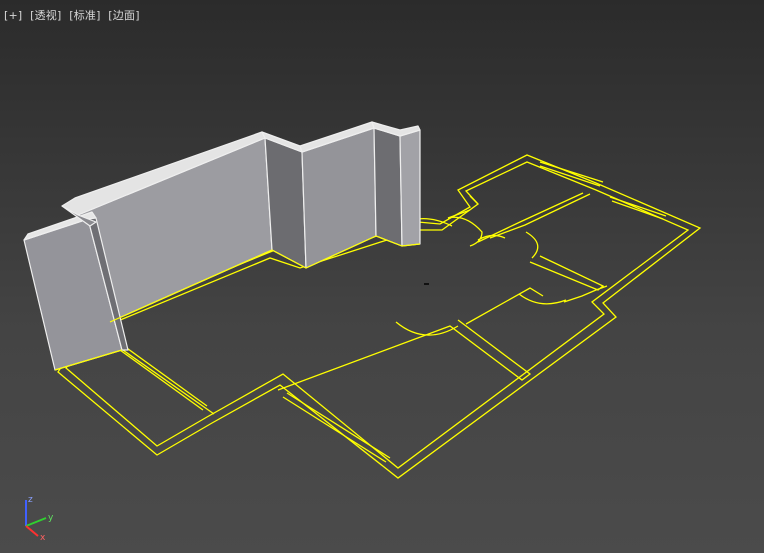  I want to click on y-axis-line, so click(36, 522).